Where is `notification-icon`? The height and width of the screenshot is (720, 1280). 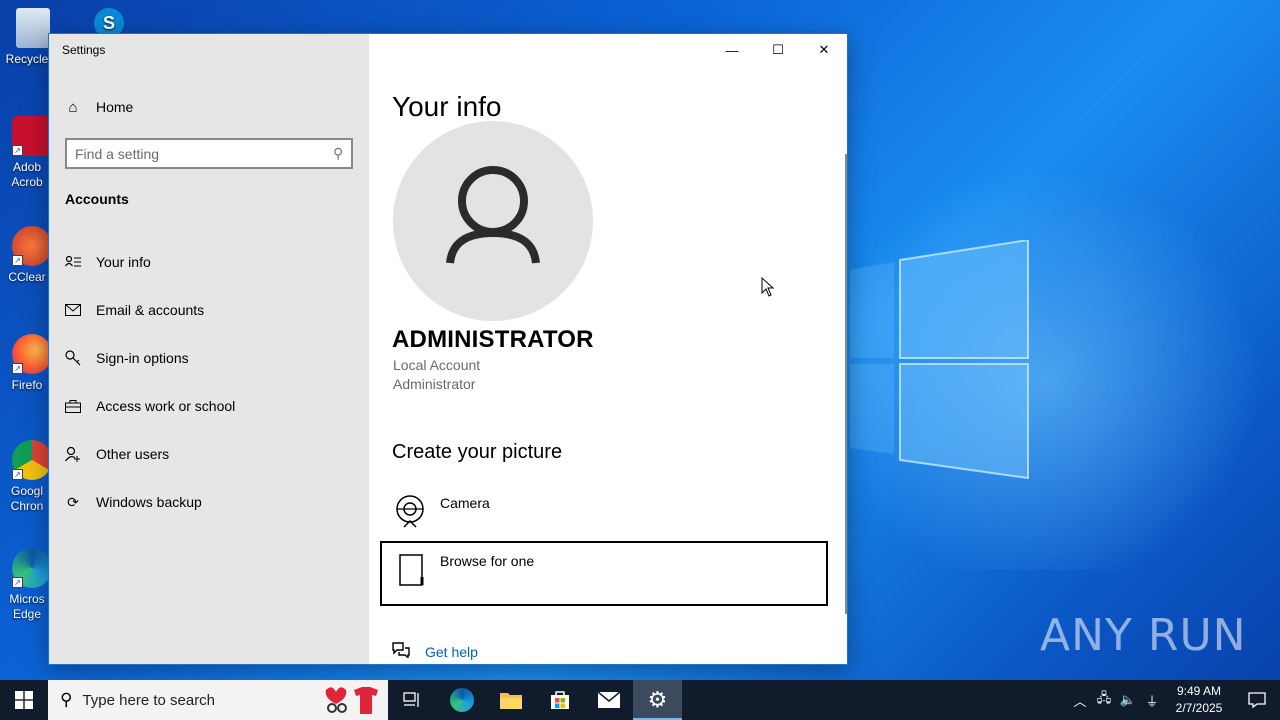 notification-icon is located at coordinates (1257, 700).